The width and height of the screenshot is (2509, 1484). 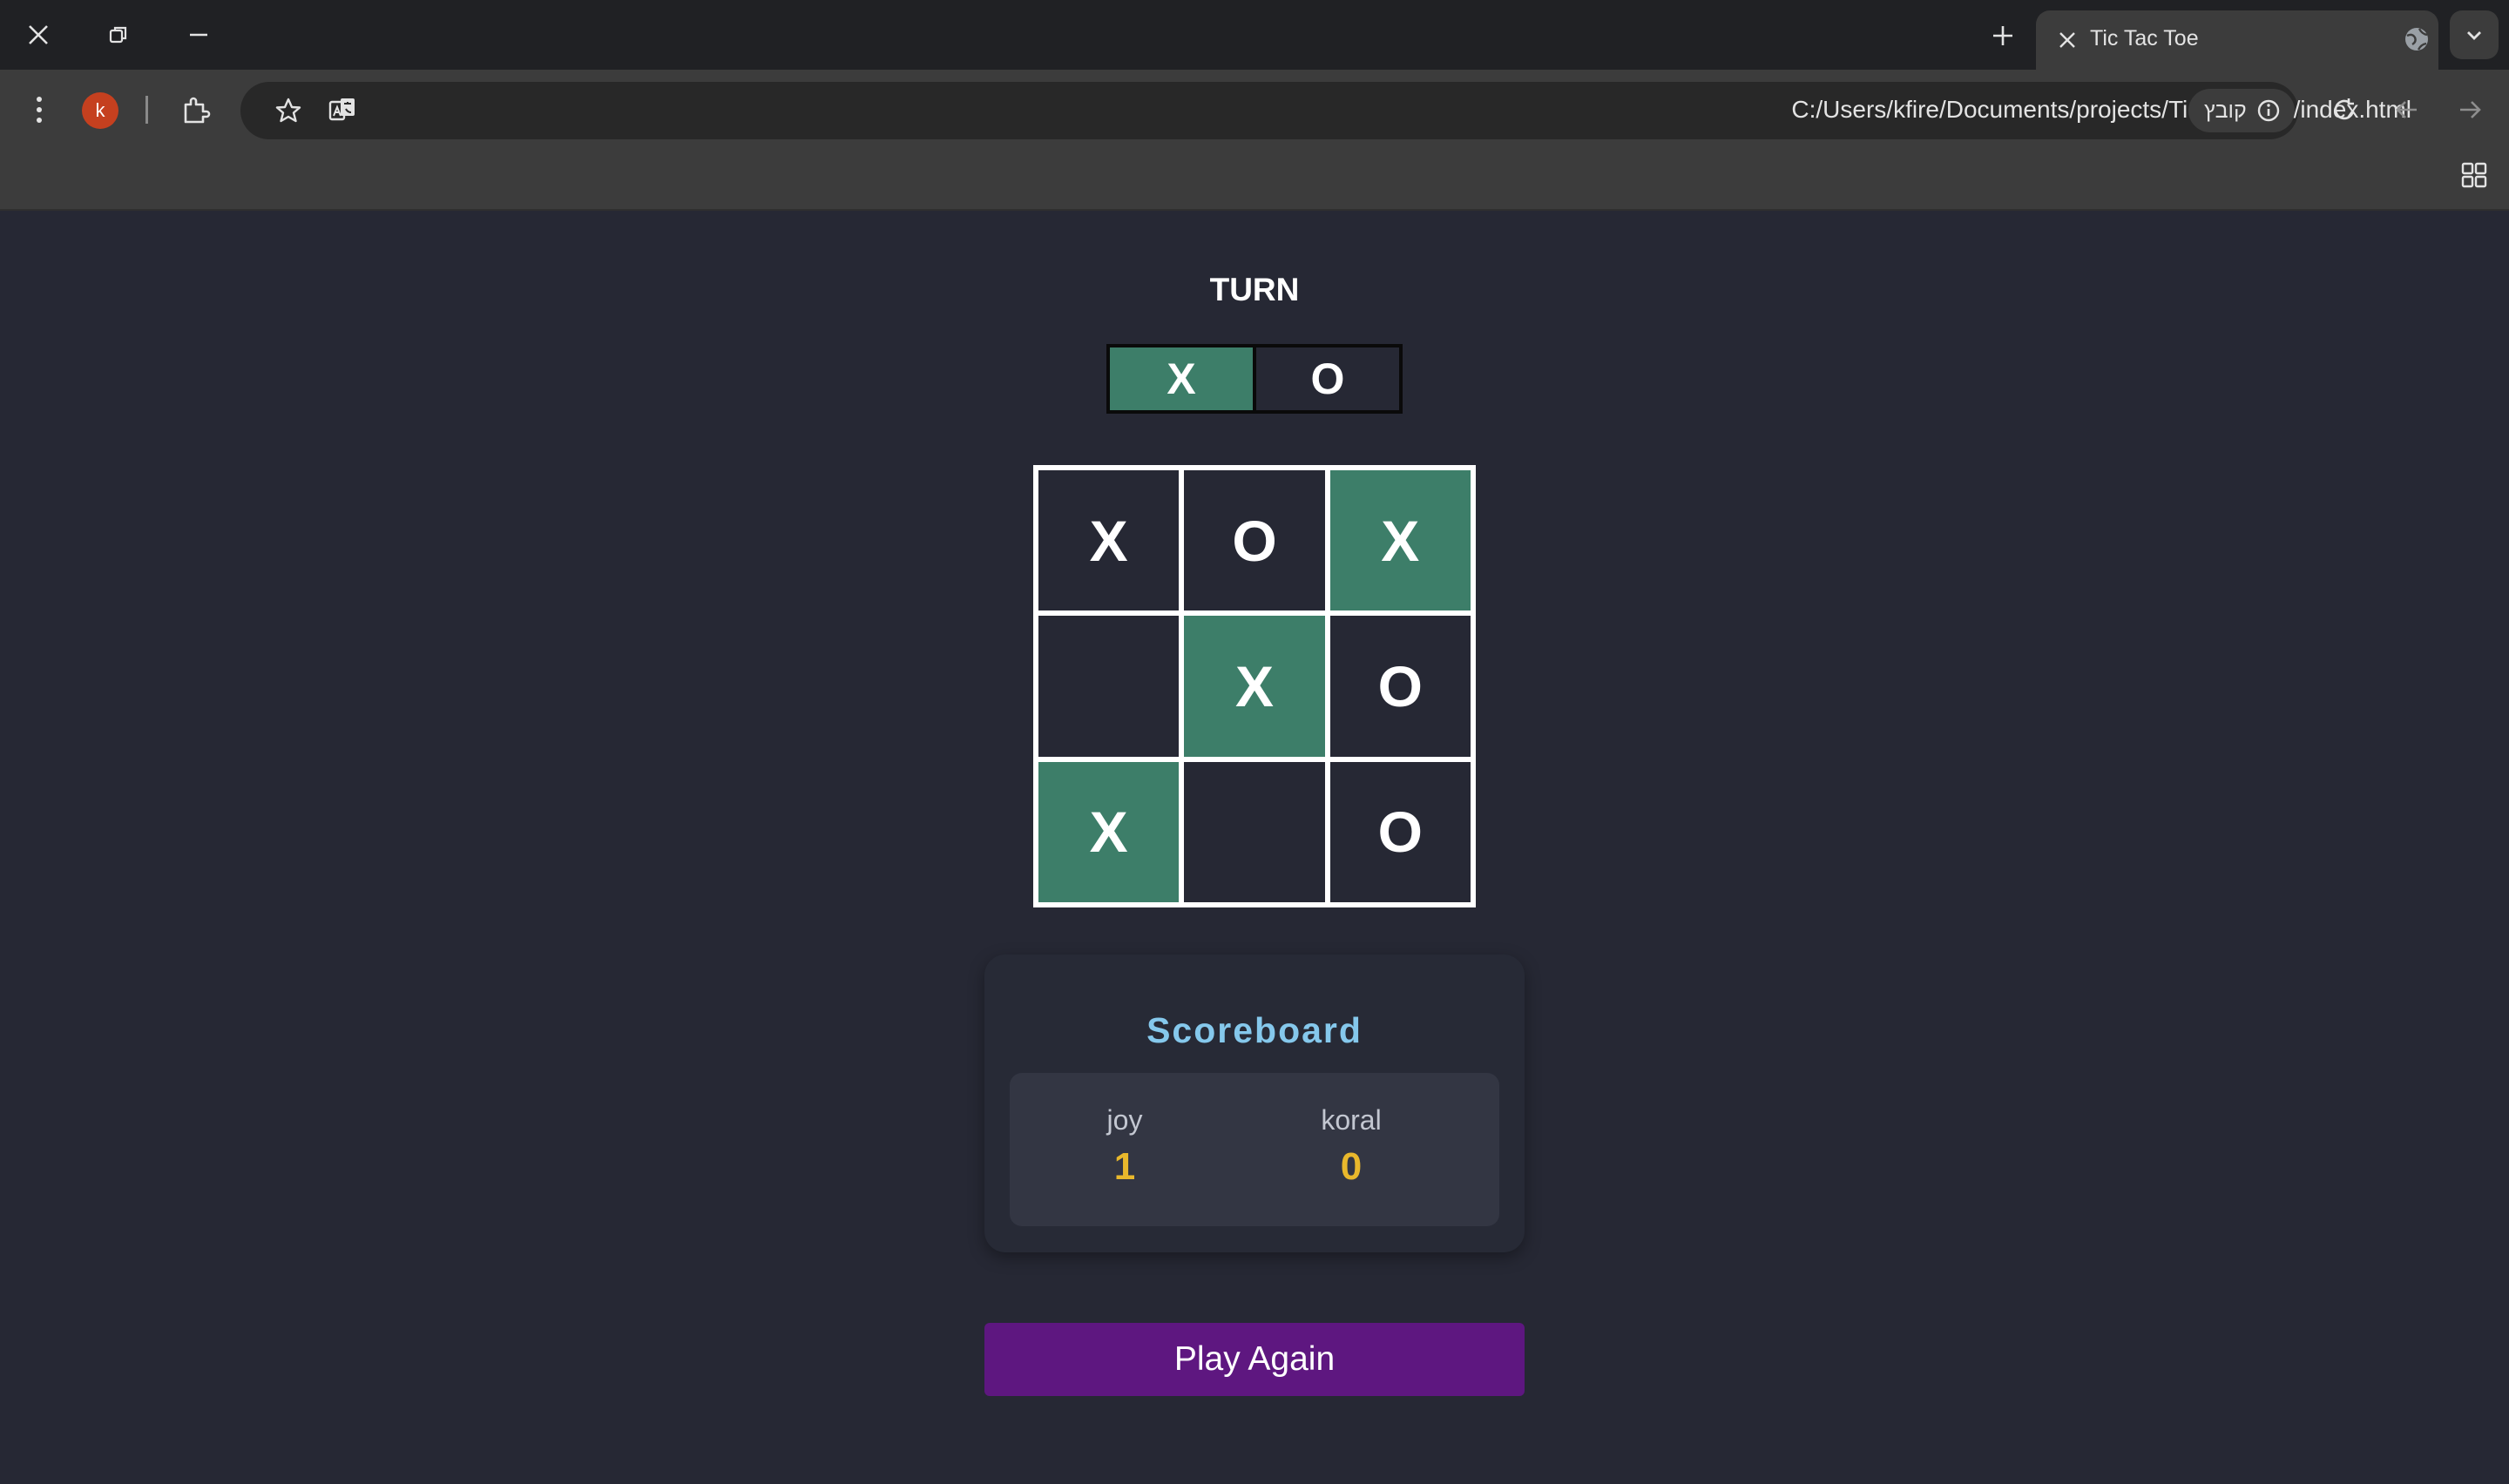 What do you see at coordinates (1254, 1149) in the screenshot?
I see `scoreboard-panel: joy 1 koral 0` at bounding box center [1254, 1149].